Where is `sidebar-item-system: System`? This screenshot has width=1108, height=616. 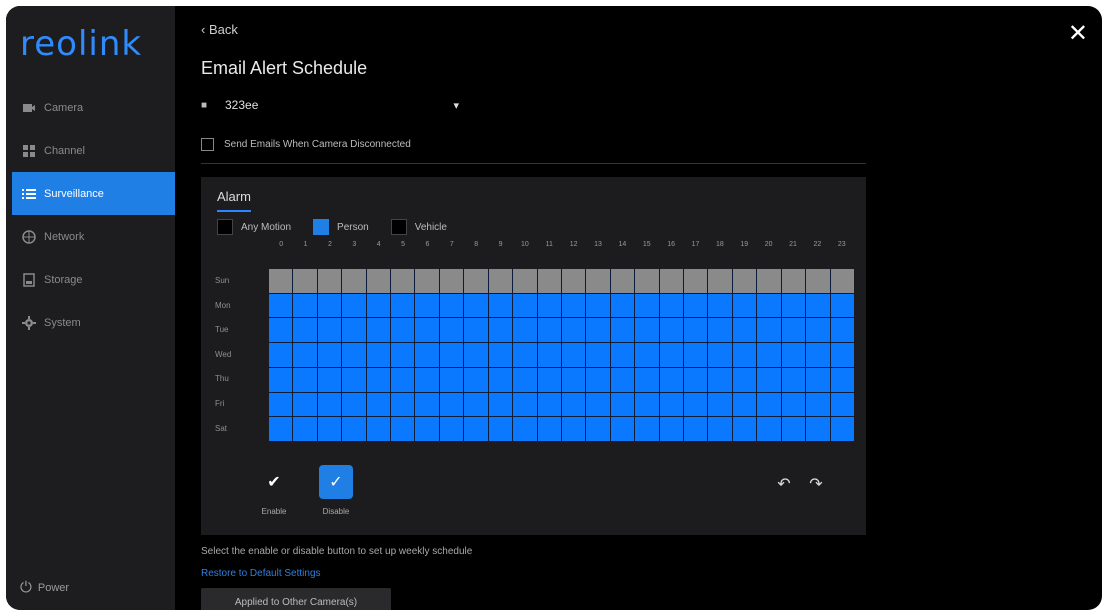 sidebar-item-system: System is located at coordinates (93, 322).